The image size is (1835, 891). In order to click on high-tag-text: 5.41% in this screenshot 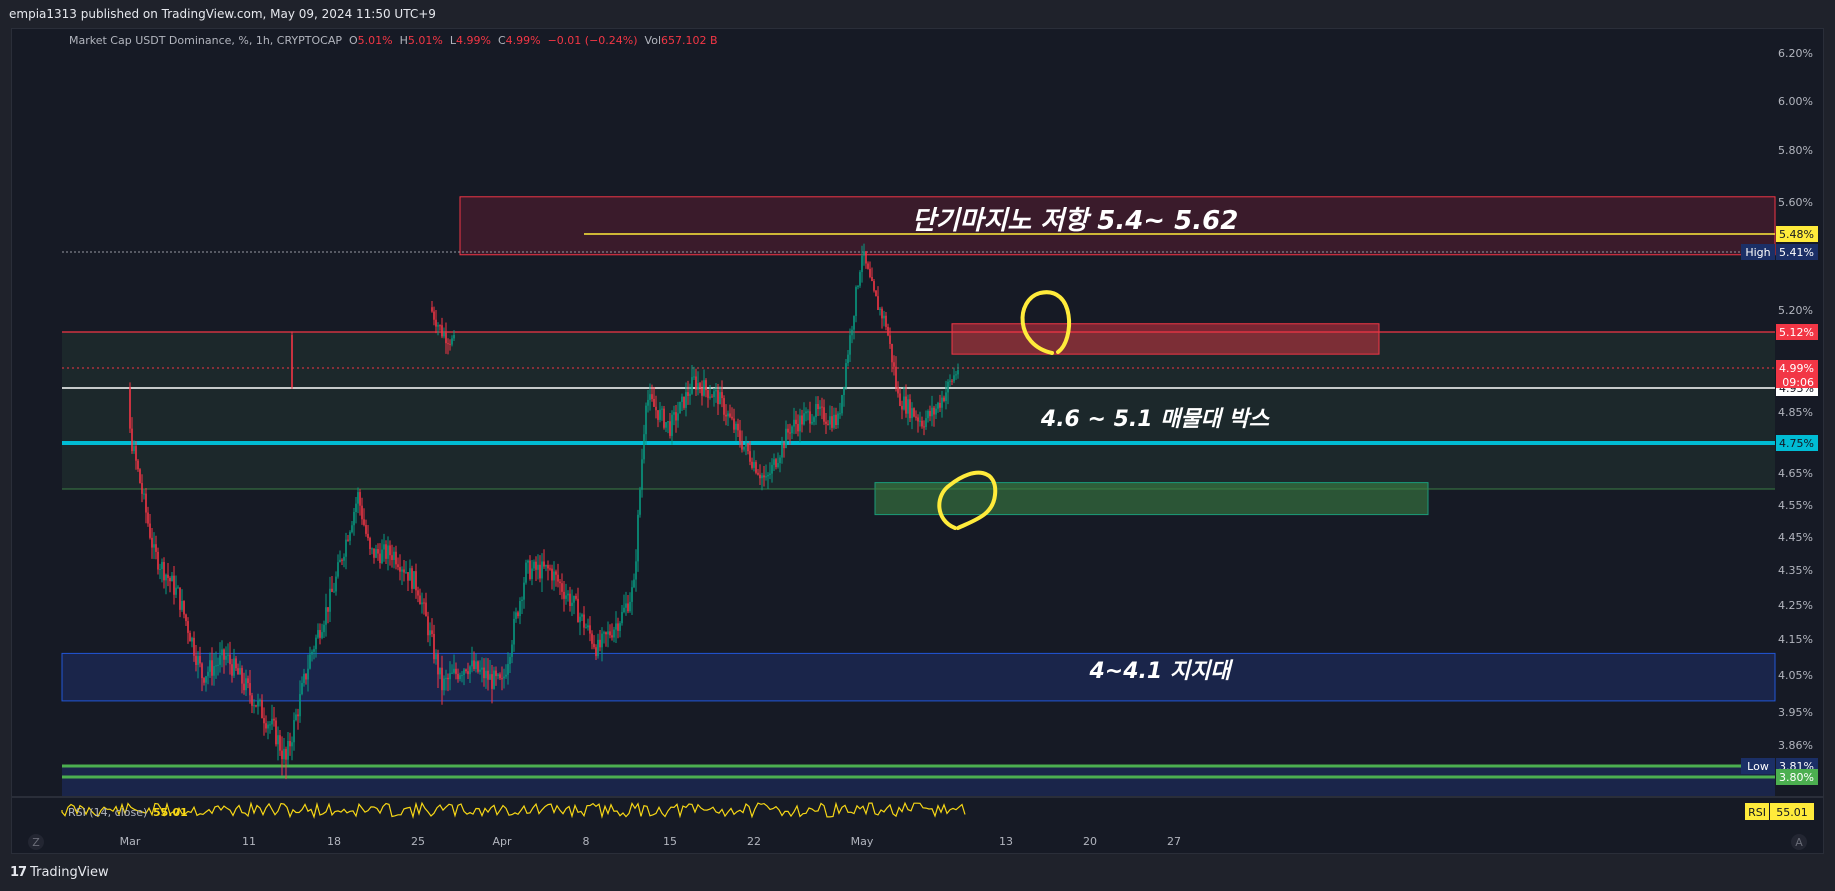, I will do `click(1796, 252)`.